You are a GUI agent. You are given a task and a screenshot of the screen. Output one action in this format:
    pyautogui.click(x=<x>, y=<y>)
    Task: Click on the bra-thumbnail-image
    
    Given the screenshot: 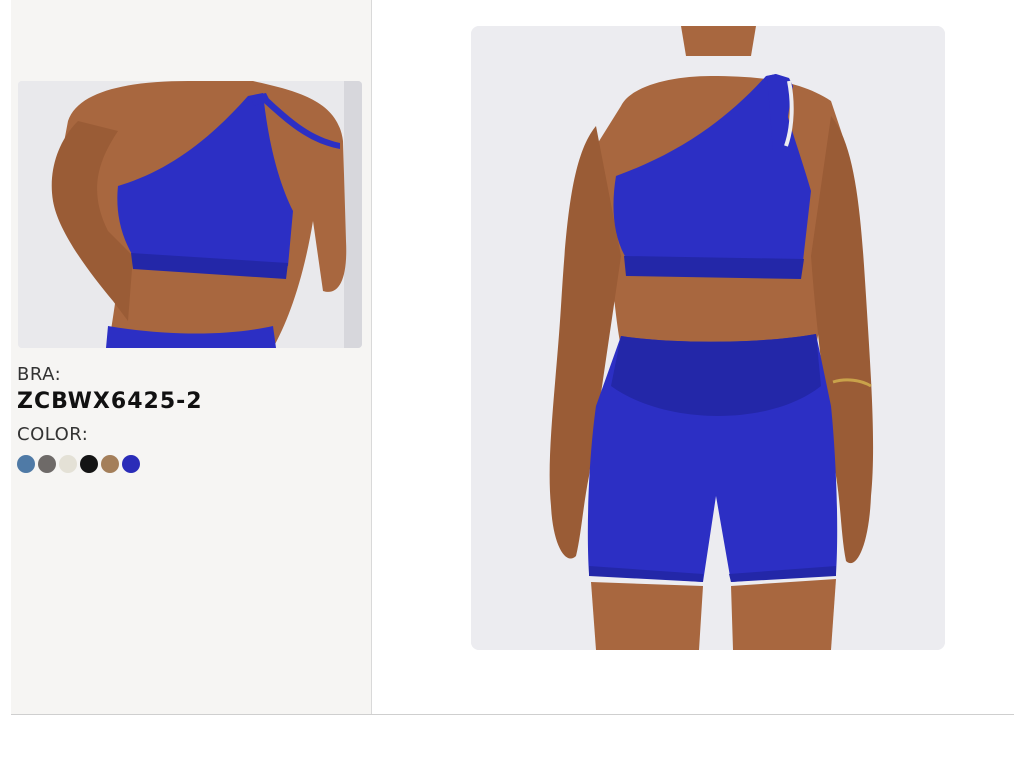 What is the action you would take?
    pyautogui.click(x=190, y=214)
    